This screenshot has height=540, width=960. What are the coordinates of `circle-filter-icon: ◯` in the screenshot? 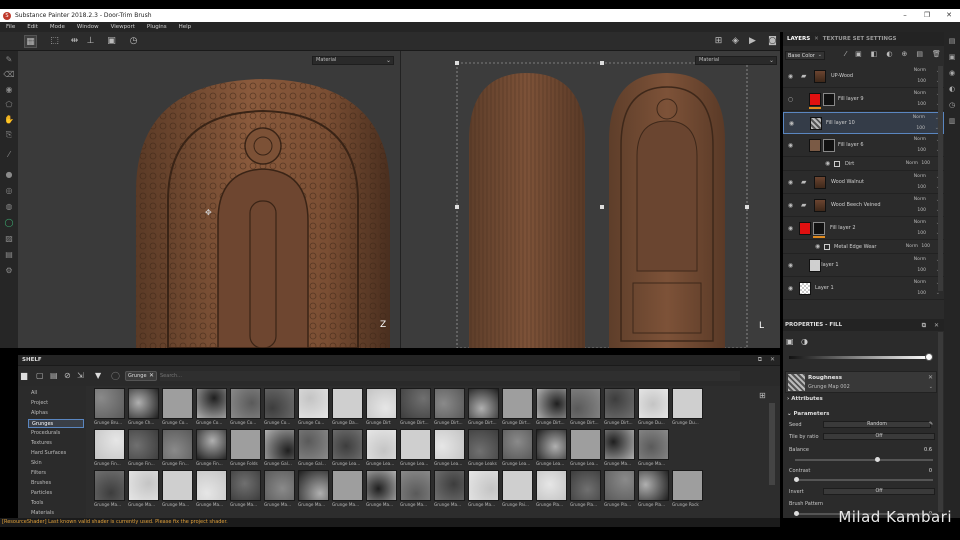 It's located at (115, 375).